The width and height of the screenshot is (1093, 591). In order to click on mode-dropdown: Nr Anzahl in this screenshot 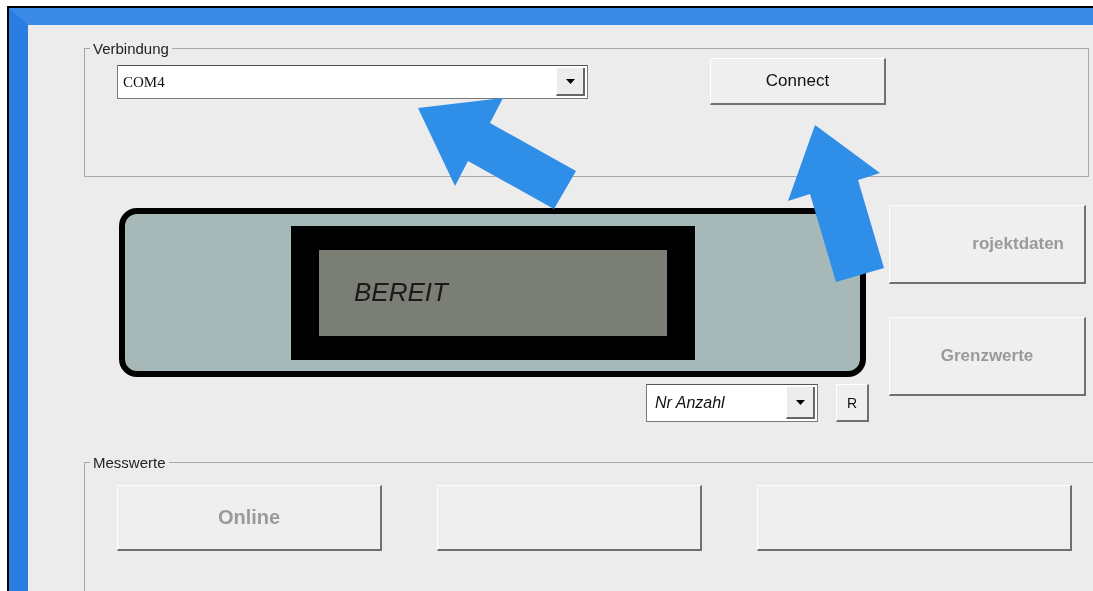, I will do `click(732, 403)`.